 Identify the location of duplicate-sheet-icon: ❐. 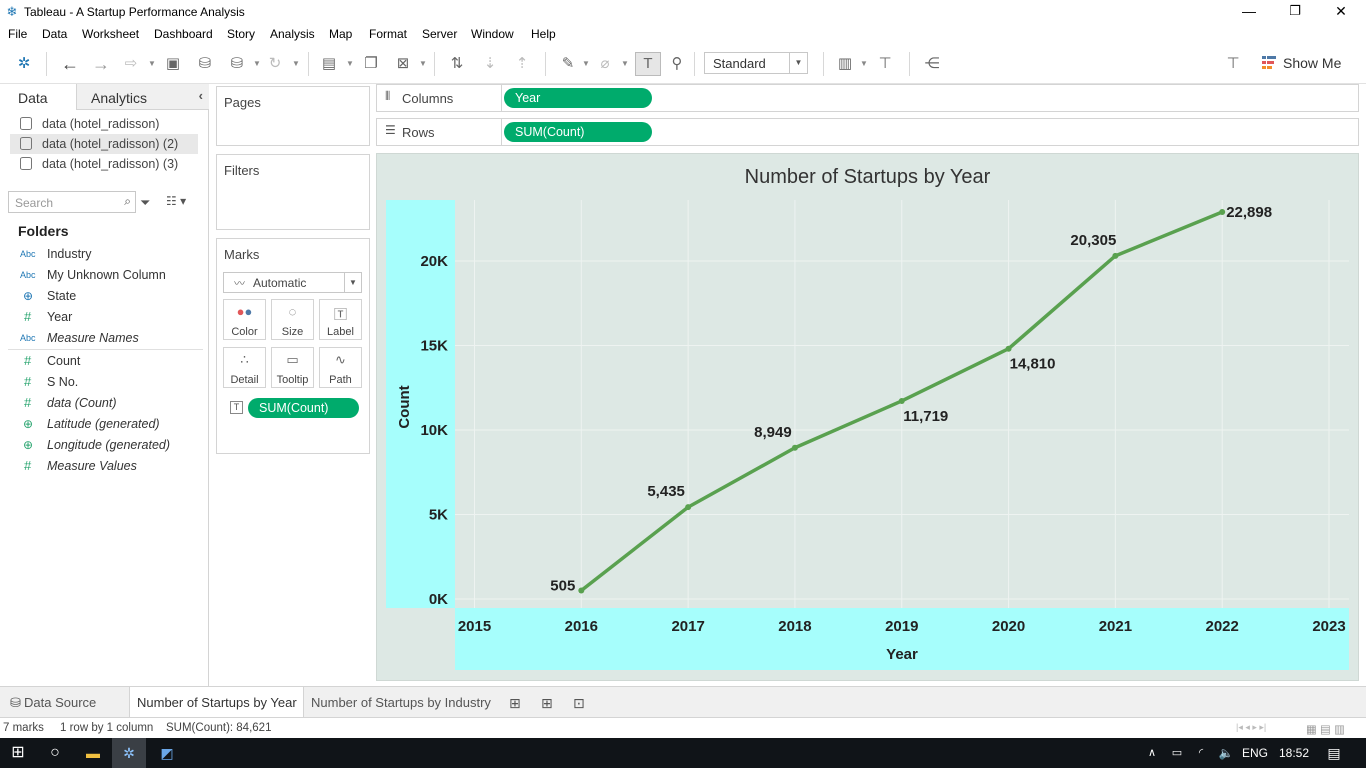
(371, 64).